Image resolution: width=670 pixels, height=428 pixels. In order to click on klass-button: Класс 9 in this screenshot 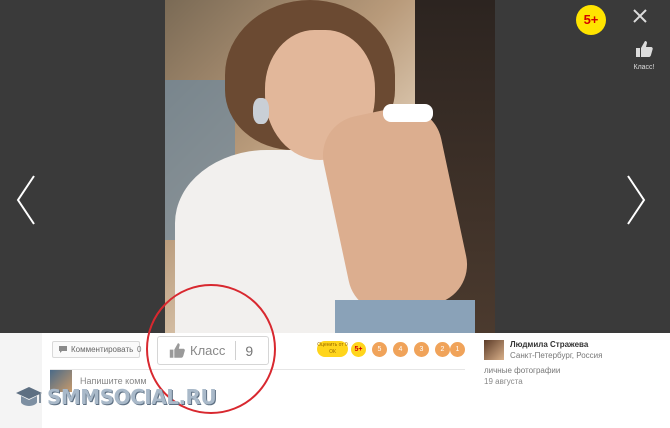, I will do `click(213, 350)`.